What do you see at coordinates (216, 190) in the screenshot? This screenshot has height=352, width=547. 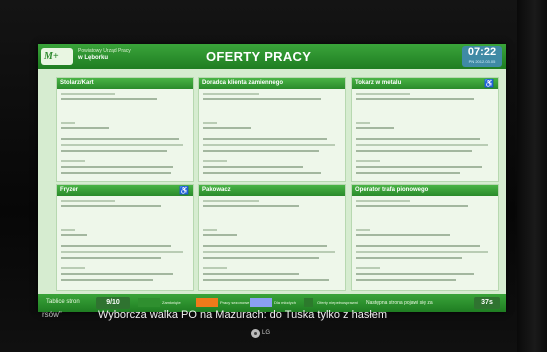 I see `job-title-text: Pakowacz` at bounding box center [216, 190].